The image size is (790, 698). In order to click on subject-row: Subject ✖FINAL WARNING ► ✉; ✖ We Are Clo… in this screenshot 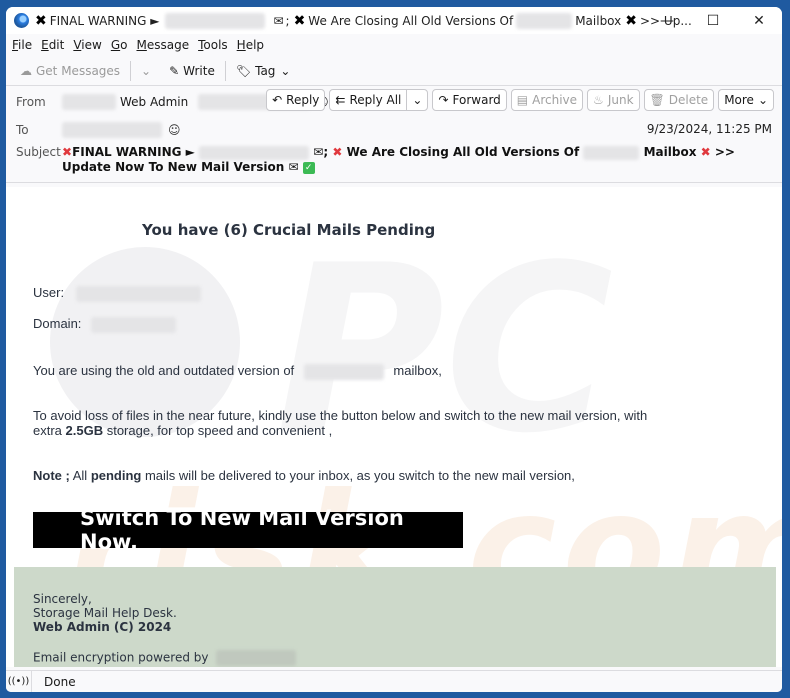, I will do `click(391, 160)`.